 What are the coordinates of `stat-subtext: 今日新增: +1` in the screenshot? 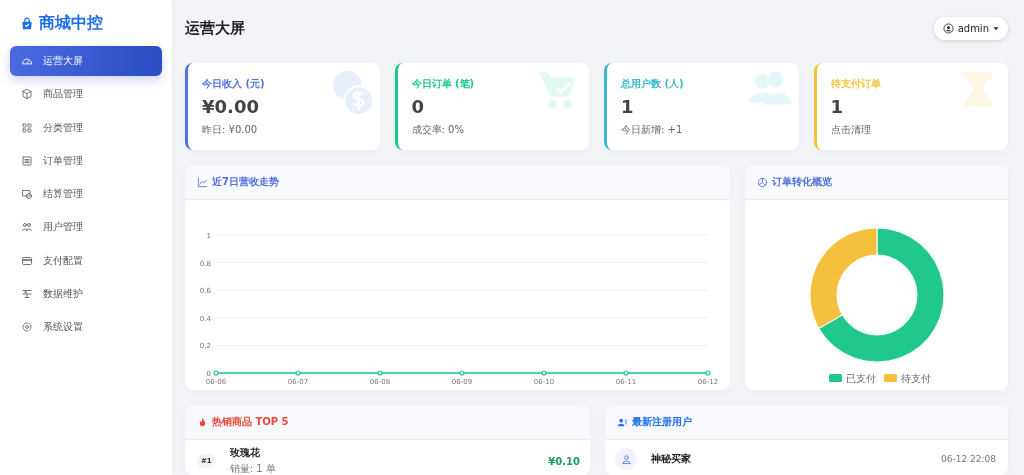 It's located at (652, 130).